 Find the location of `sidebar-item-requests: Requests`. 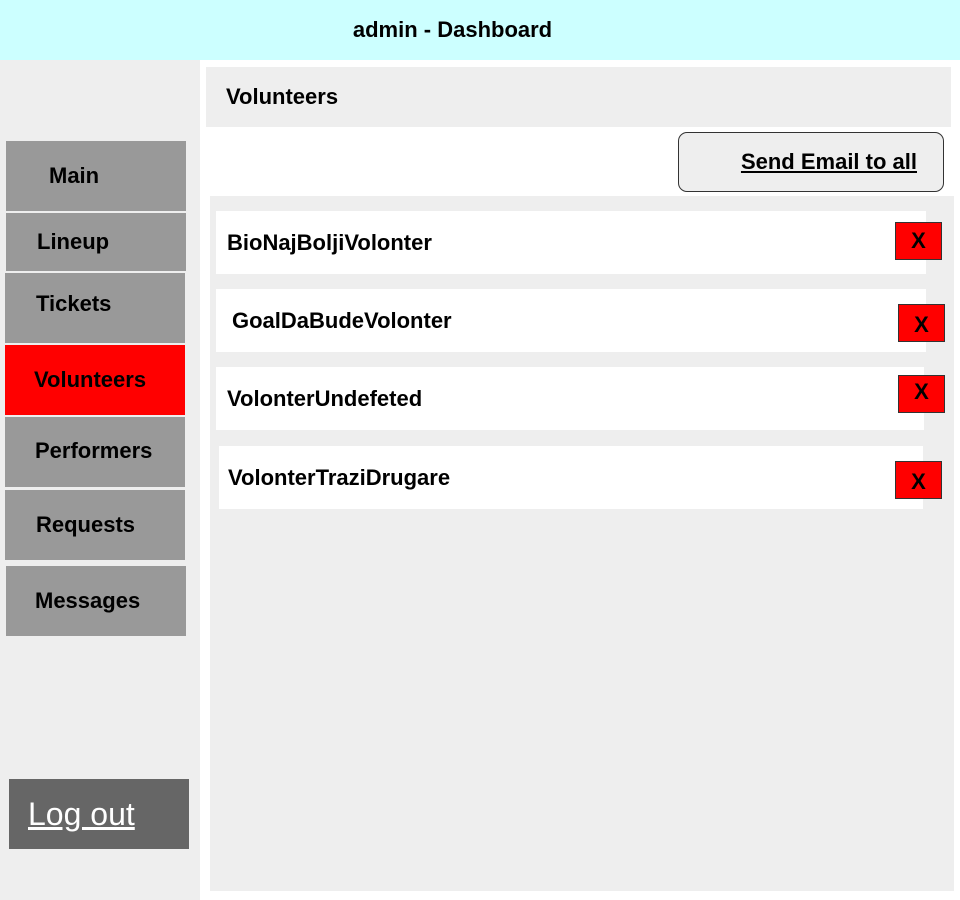

sidebar-item-requests: Requests is located at coordinates (95, 525).